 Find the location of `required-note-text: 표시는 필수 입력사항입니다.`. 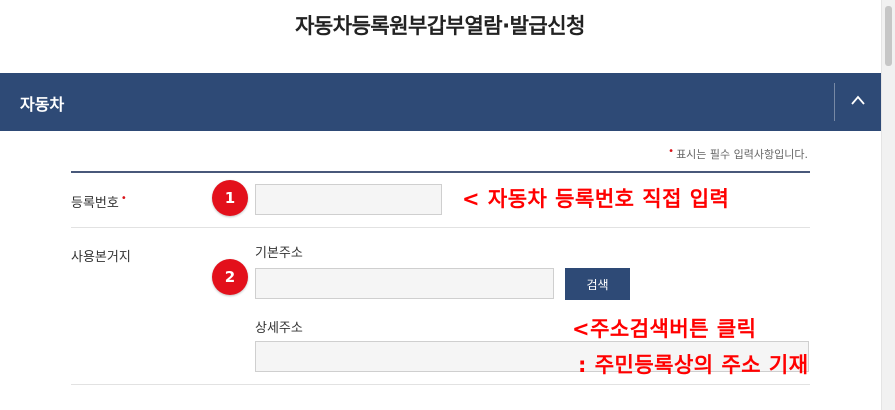

required-note-text: 표시는 필수 입력사항입니다. is located at coordinates (742, 154).